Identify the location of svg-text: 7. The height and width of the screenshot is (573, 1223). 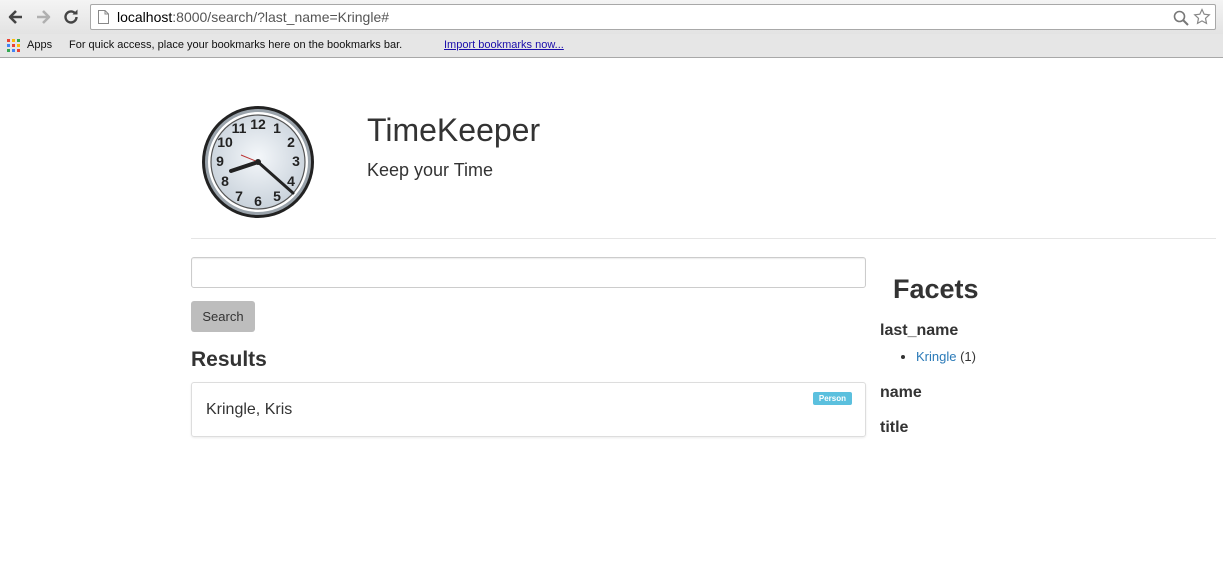
(239, 196).